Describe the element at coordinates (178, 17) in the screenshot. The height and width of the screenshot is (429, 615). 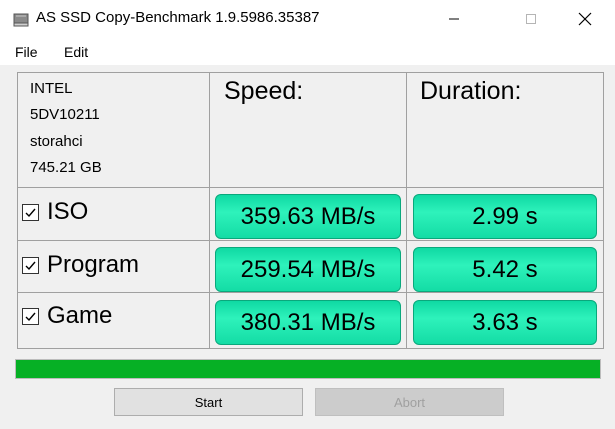
I see `window-title: AS SSD Copy-Benchmark 1.9.5986.35387` at that location.